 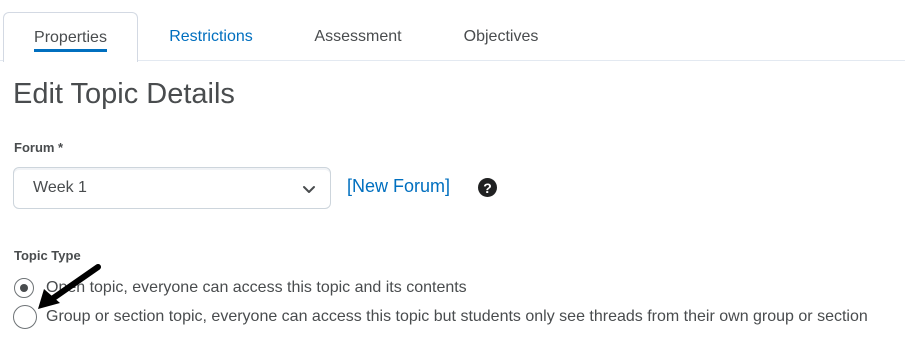 I want to click on tab-assessment: Assessment, so click(x=358, y=36).